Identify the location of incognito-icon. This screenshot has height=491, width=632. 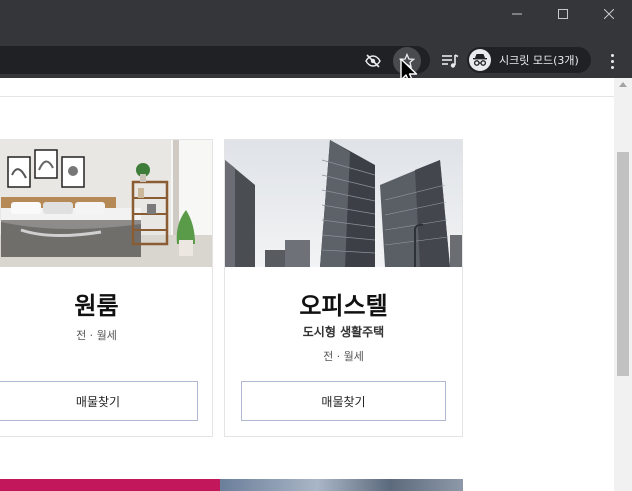
(480, 60).